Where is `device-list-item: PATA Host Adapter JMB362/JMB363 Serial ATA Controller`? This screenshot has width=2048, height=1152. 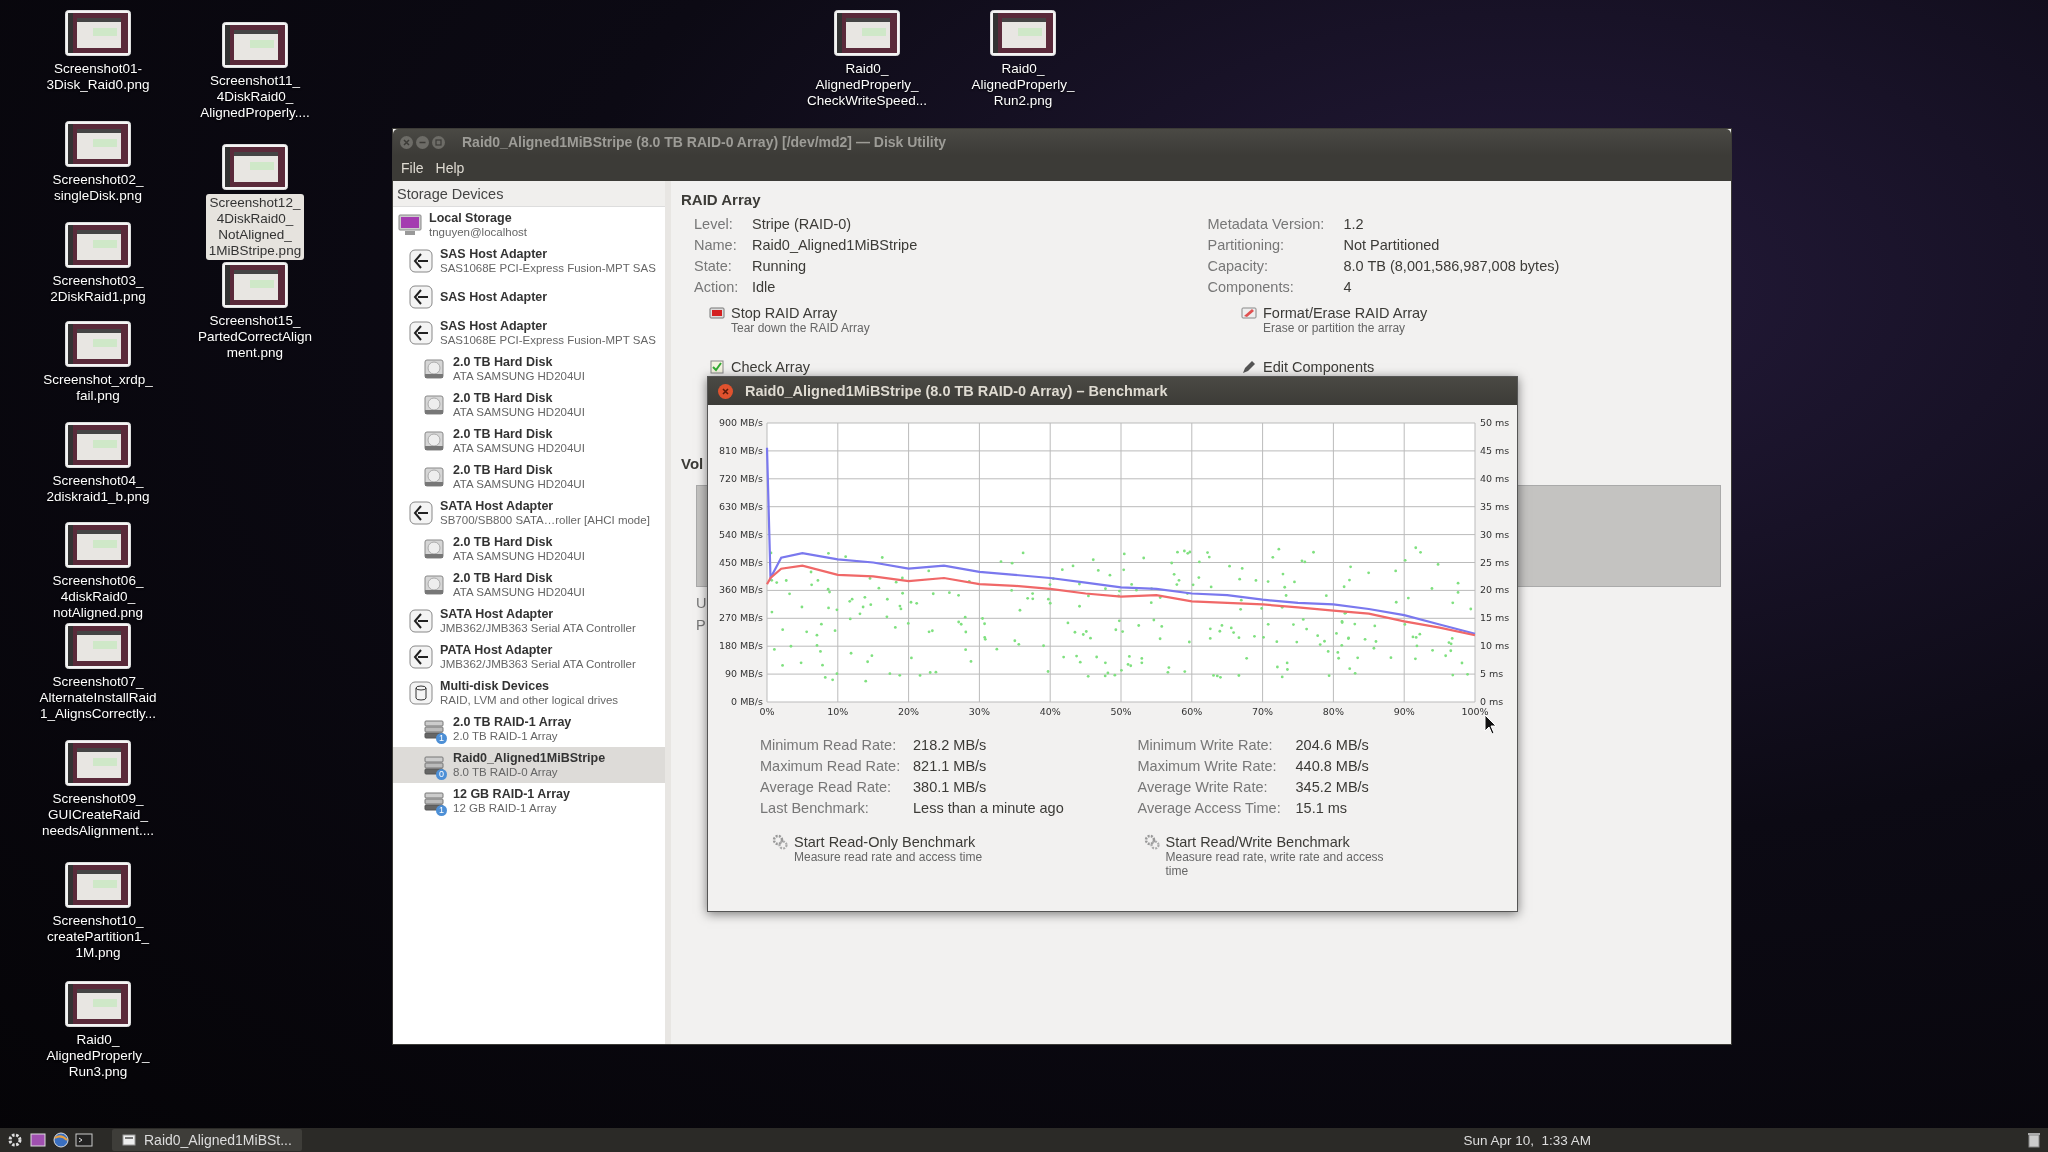
device-list-item: PATA Host Adapter JMB362/JMB363 Serial ATA Controller is located at coordinates (529, 657).